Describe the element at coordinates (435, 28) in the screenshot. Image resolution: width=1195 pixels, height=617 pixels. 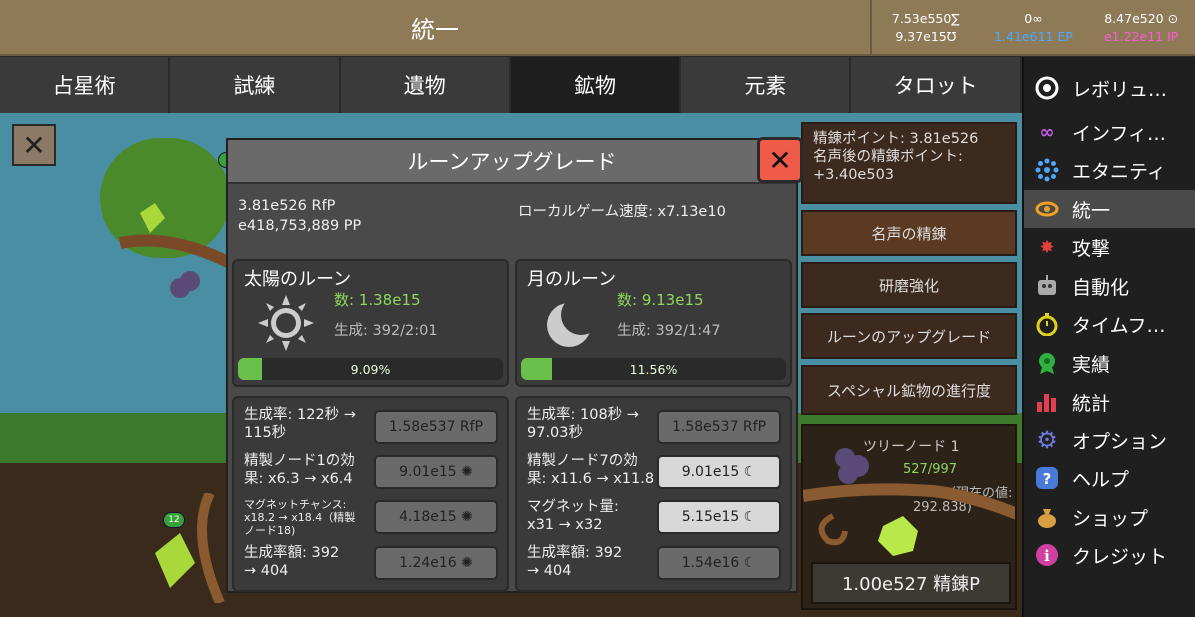
I see `page-title: 統一` at that location.